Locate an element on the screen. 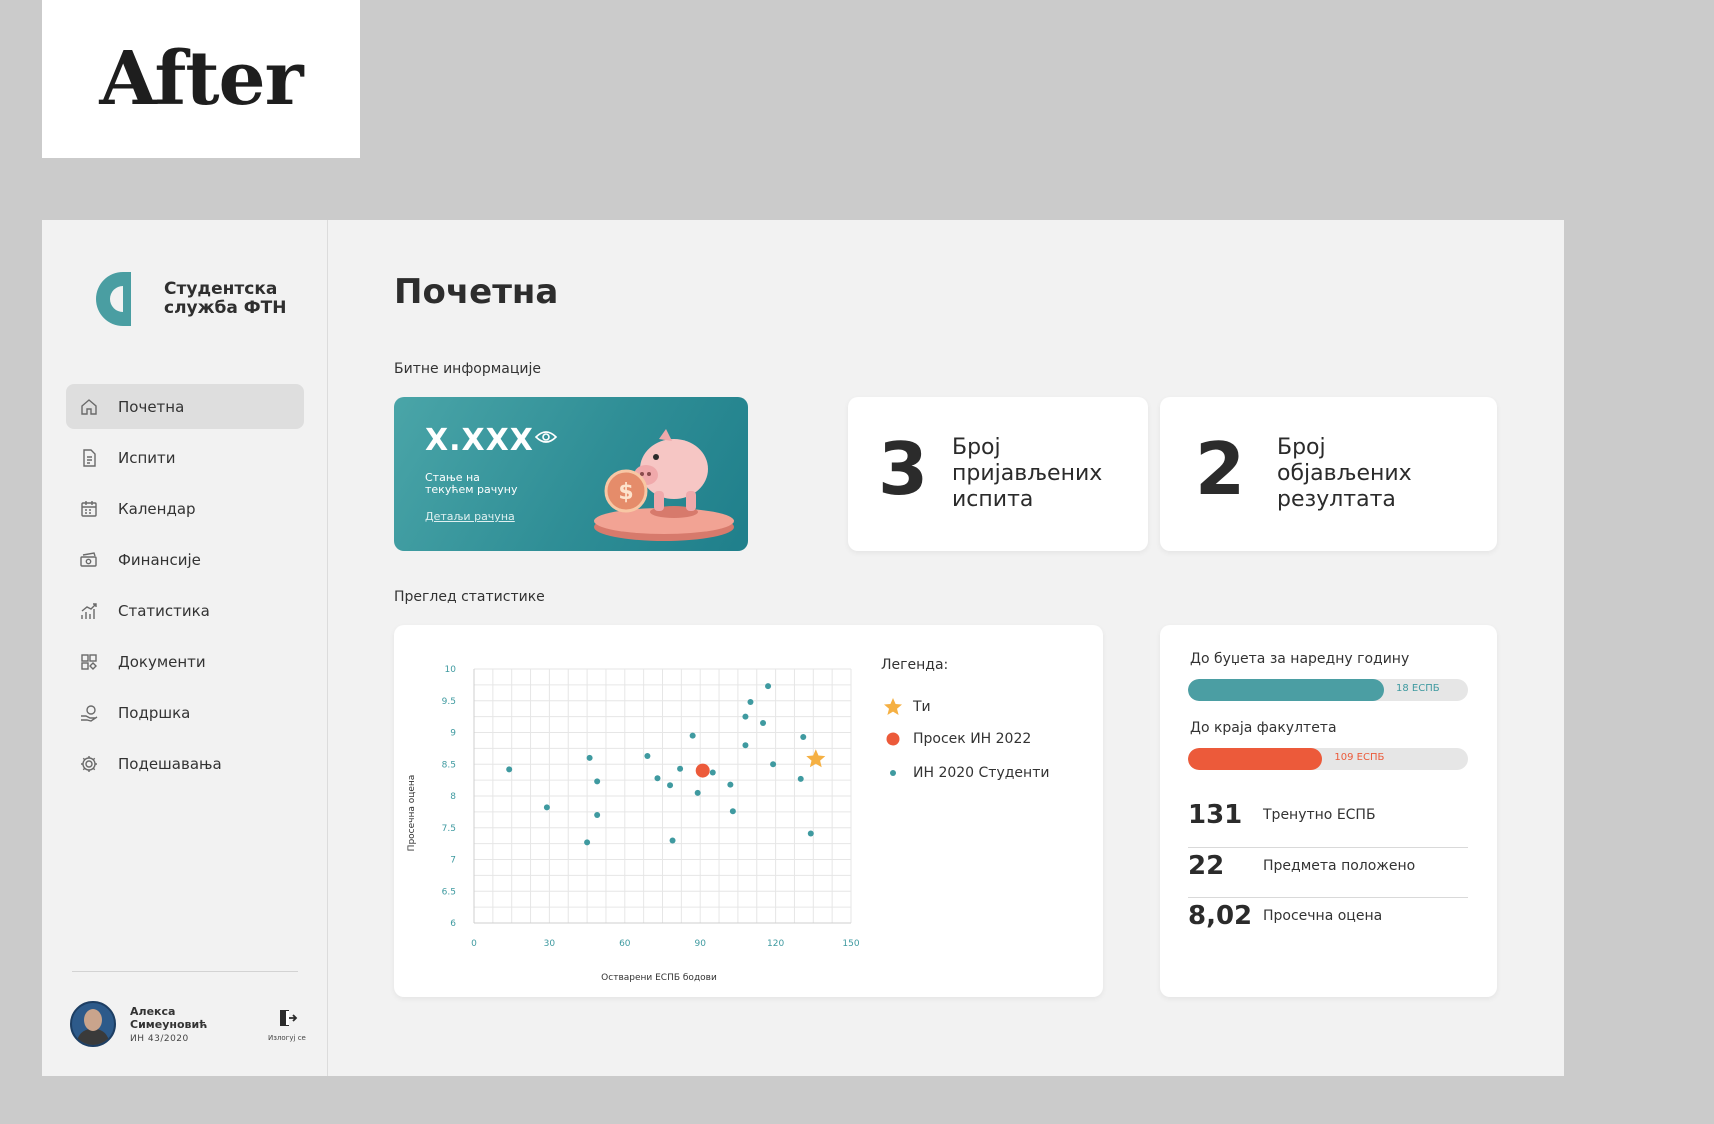 This screenshot has width=1714, height=1124. budget-progress-value: 18 ЕСПБ is located at coordinates (1418, 688).